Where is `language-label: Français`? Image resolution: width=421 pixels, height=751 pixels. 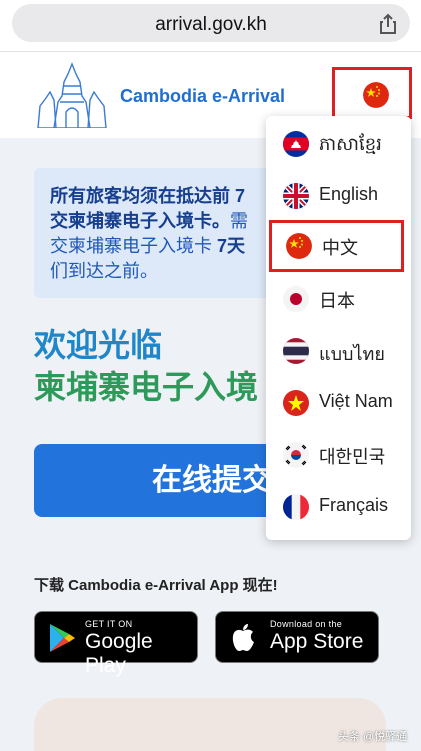
language-label: Français is located at coordinates (354, 505).